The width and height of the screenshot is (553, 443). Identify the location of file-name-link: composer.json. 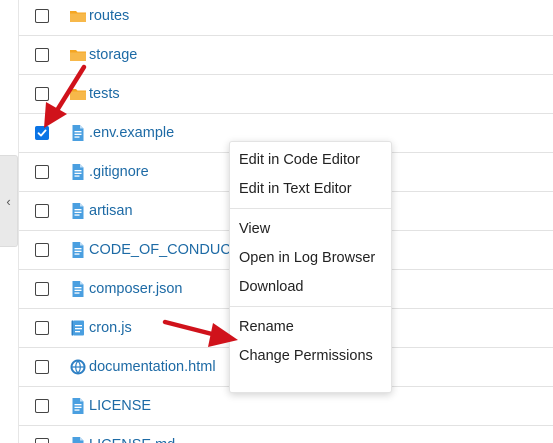
(136, 289).